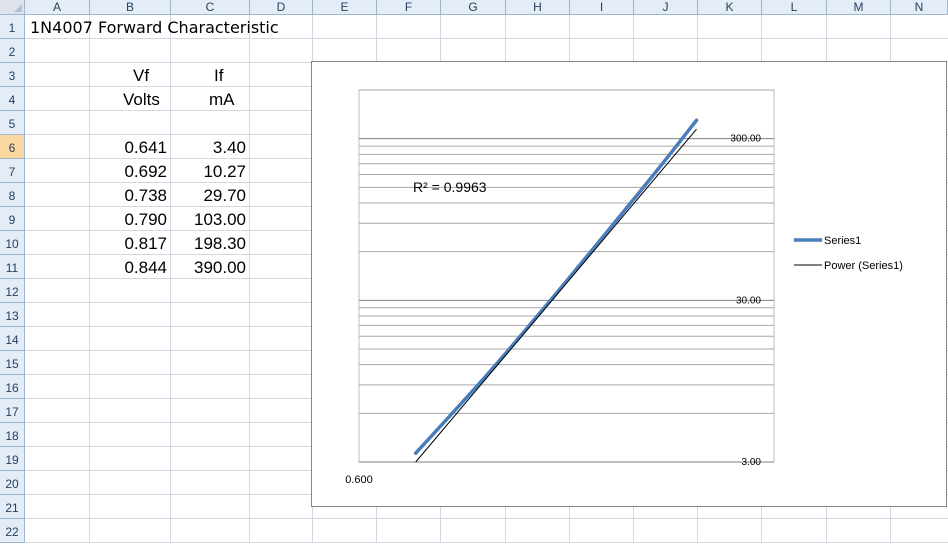  Describe the element at coordinates (12, 339) in the screenshot. I see `row-header-14: 14` at that location.